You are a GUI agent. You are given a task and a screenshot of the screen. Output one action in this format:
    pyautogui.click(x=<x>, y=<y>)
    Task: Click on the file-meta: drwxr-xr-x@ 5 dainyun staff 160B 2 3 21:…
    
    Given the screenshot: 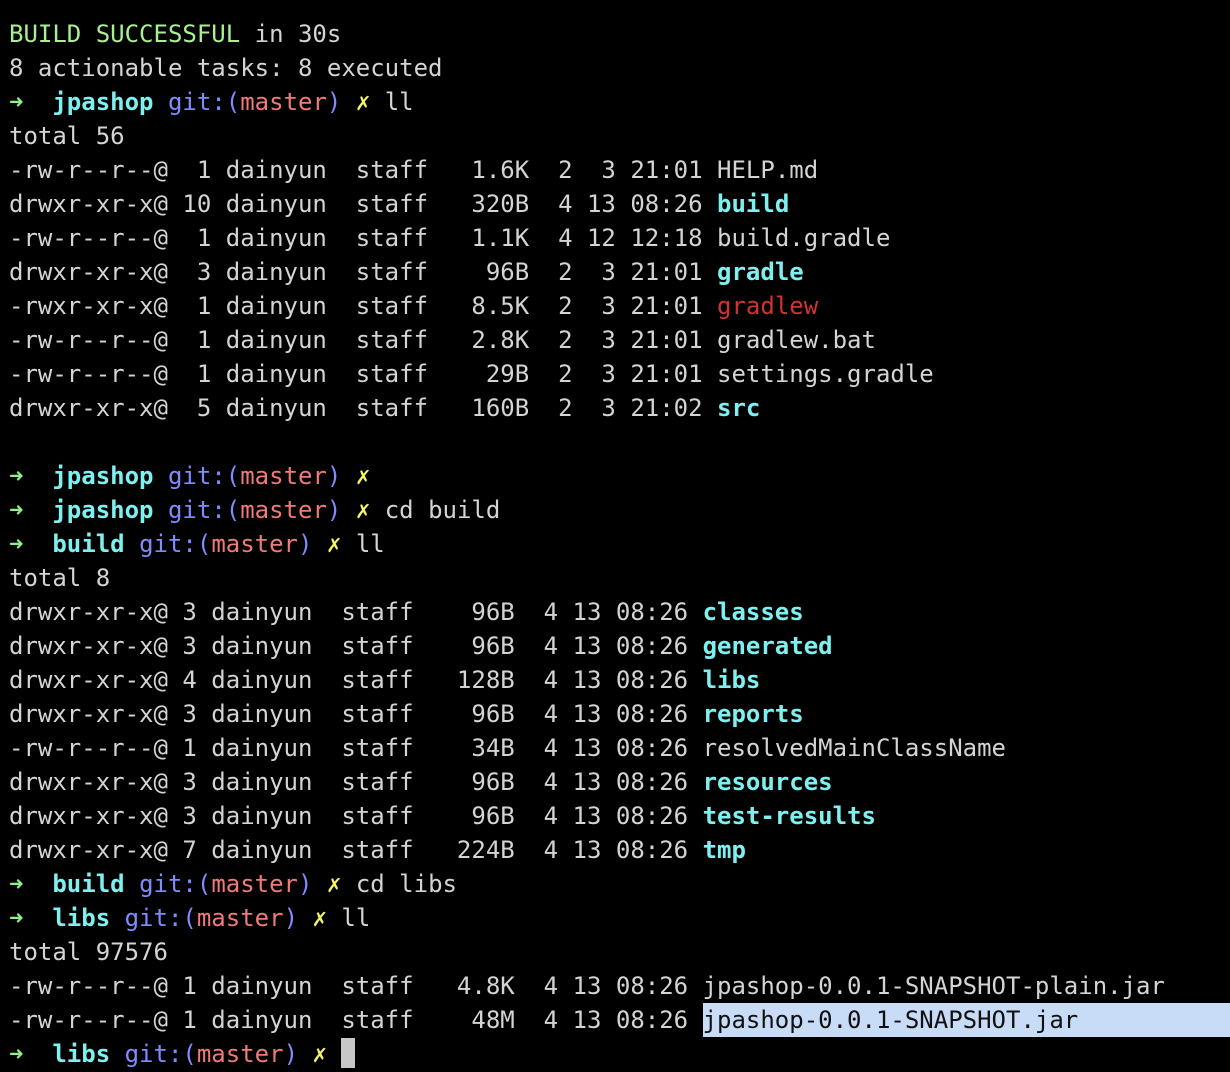 What is the action you would take?
    pyautogui.click(x=363, y=408)
    